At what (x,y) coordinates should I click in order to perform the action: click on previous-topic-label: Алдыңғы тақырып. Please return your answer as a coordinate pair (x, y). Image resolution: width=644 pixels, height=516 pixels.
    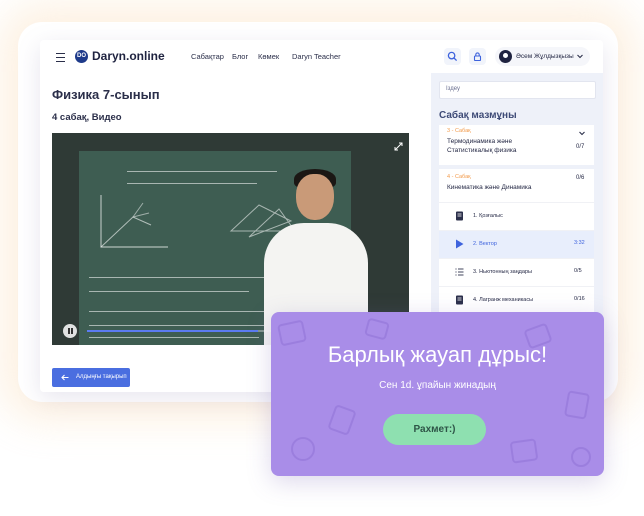
    Looking at the image, I should click on (101, 377).